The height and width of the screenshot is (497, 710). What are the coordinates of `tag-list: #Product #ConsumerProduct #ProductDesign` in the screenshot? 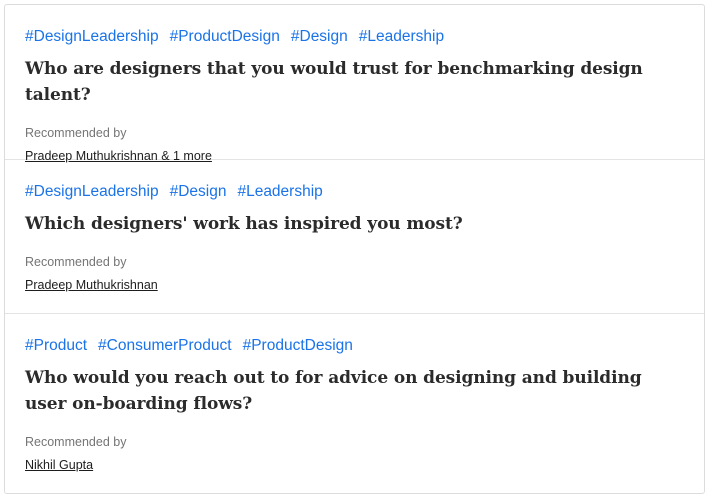 It's located at (354, 346).